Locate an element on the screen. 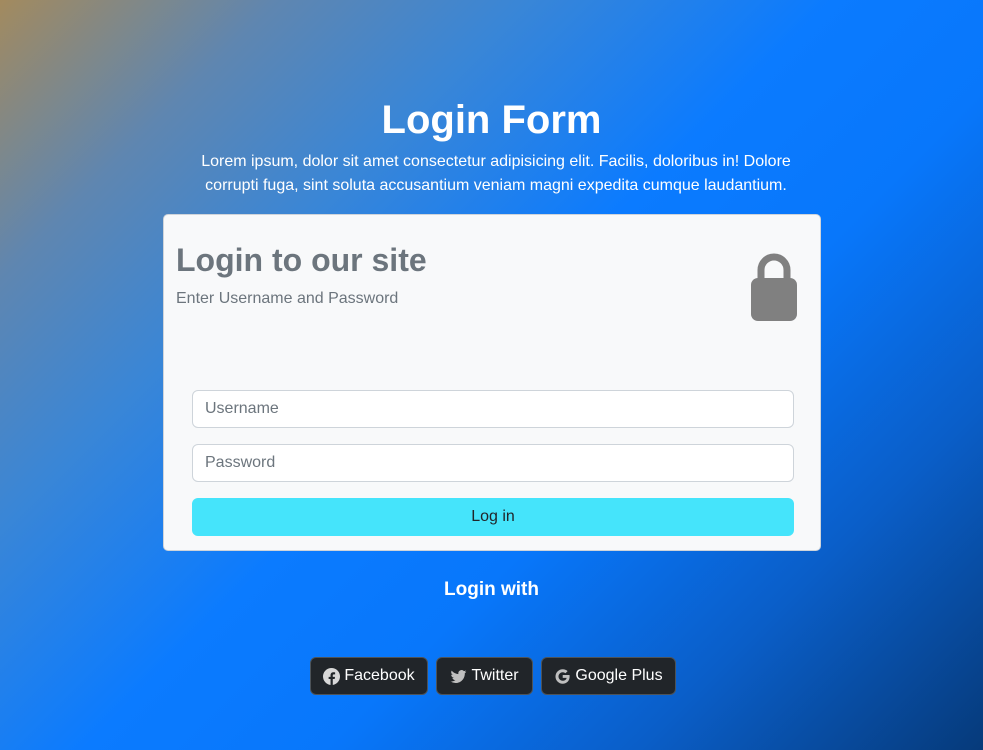  twitter-button: Twitter is located at coordinates (484, 676).